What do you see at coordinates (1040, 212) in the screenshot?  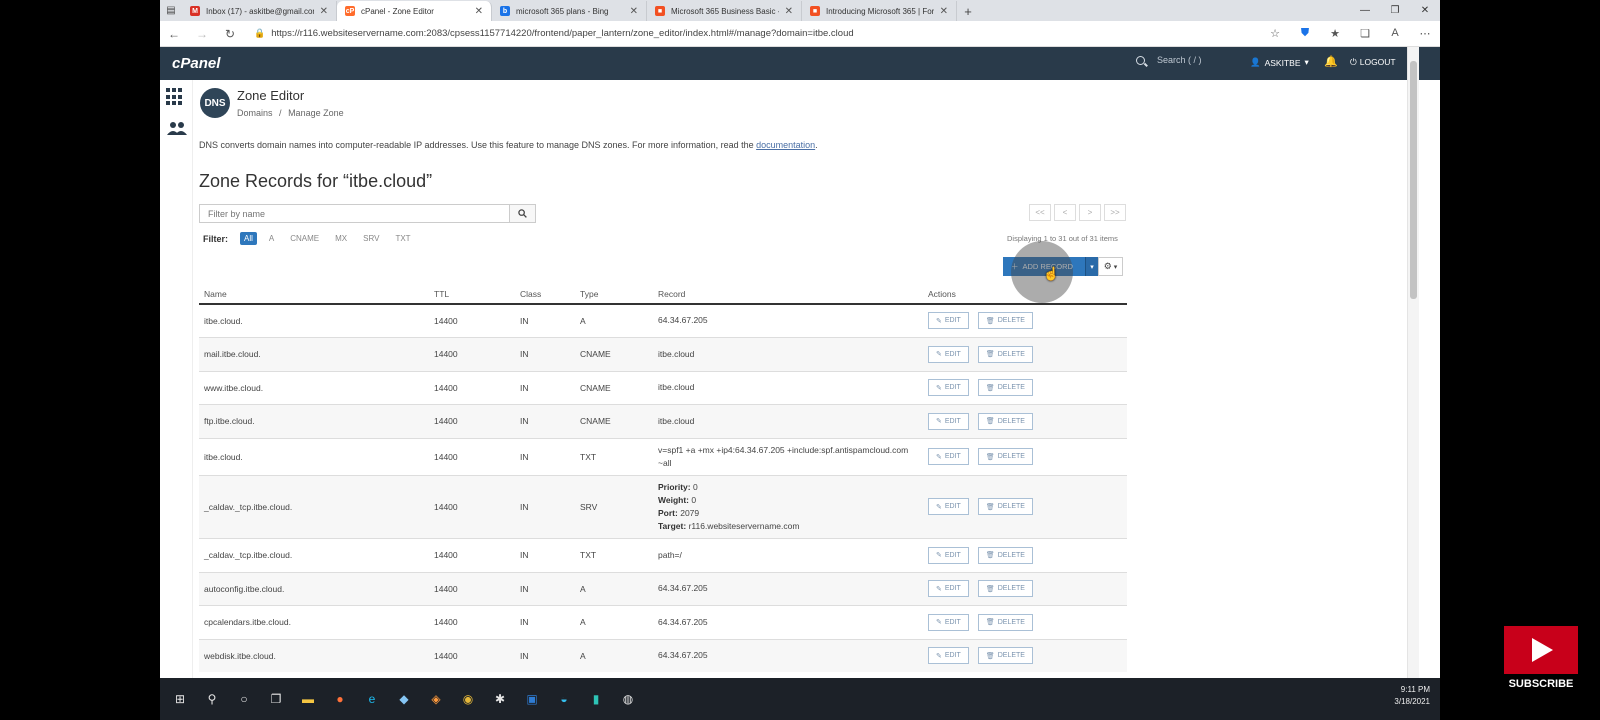 I see `pager-button: <<` at bounding box center [1040, 212].